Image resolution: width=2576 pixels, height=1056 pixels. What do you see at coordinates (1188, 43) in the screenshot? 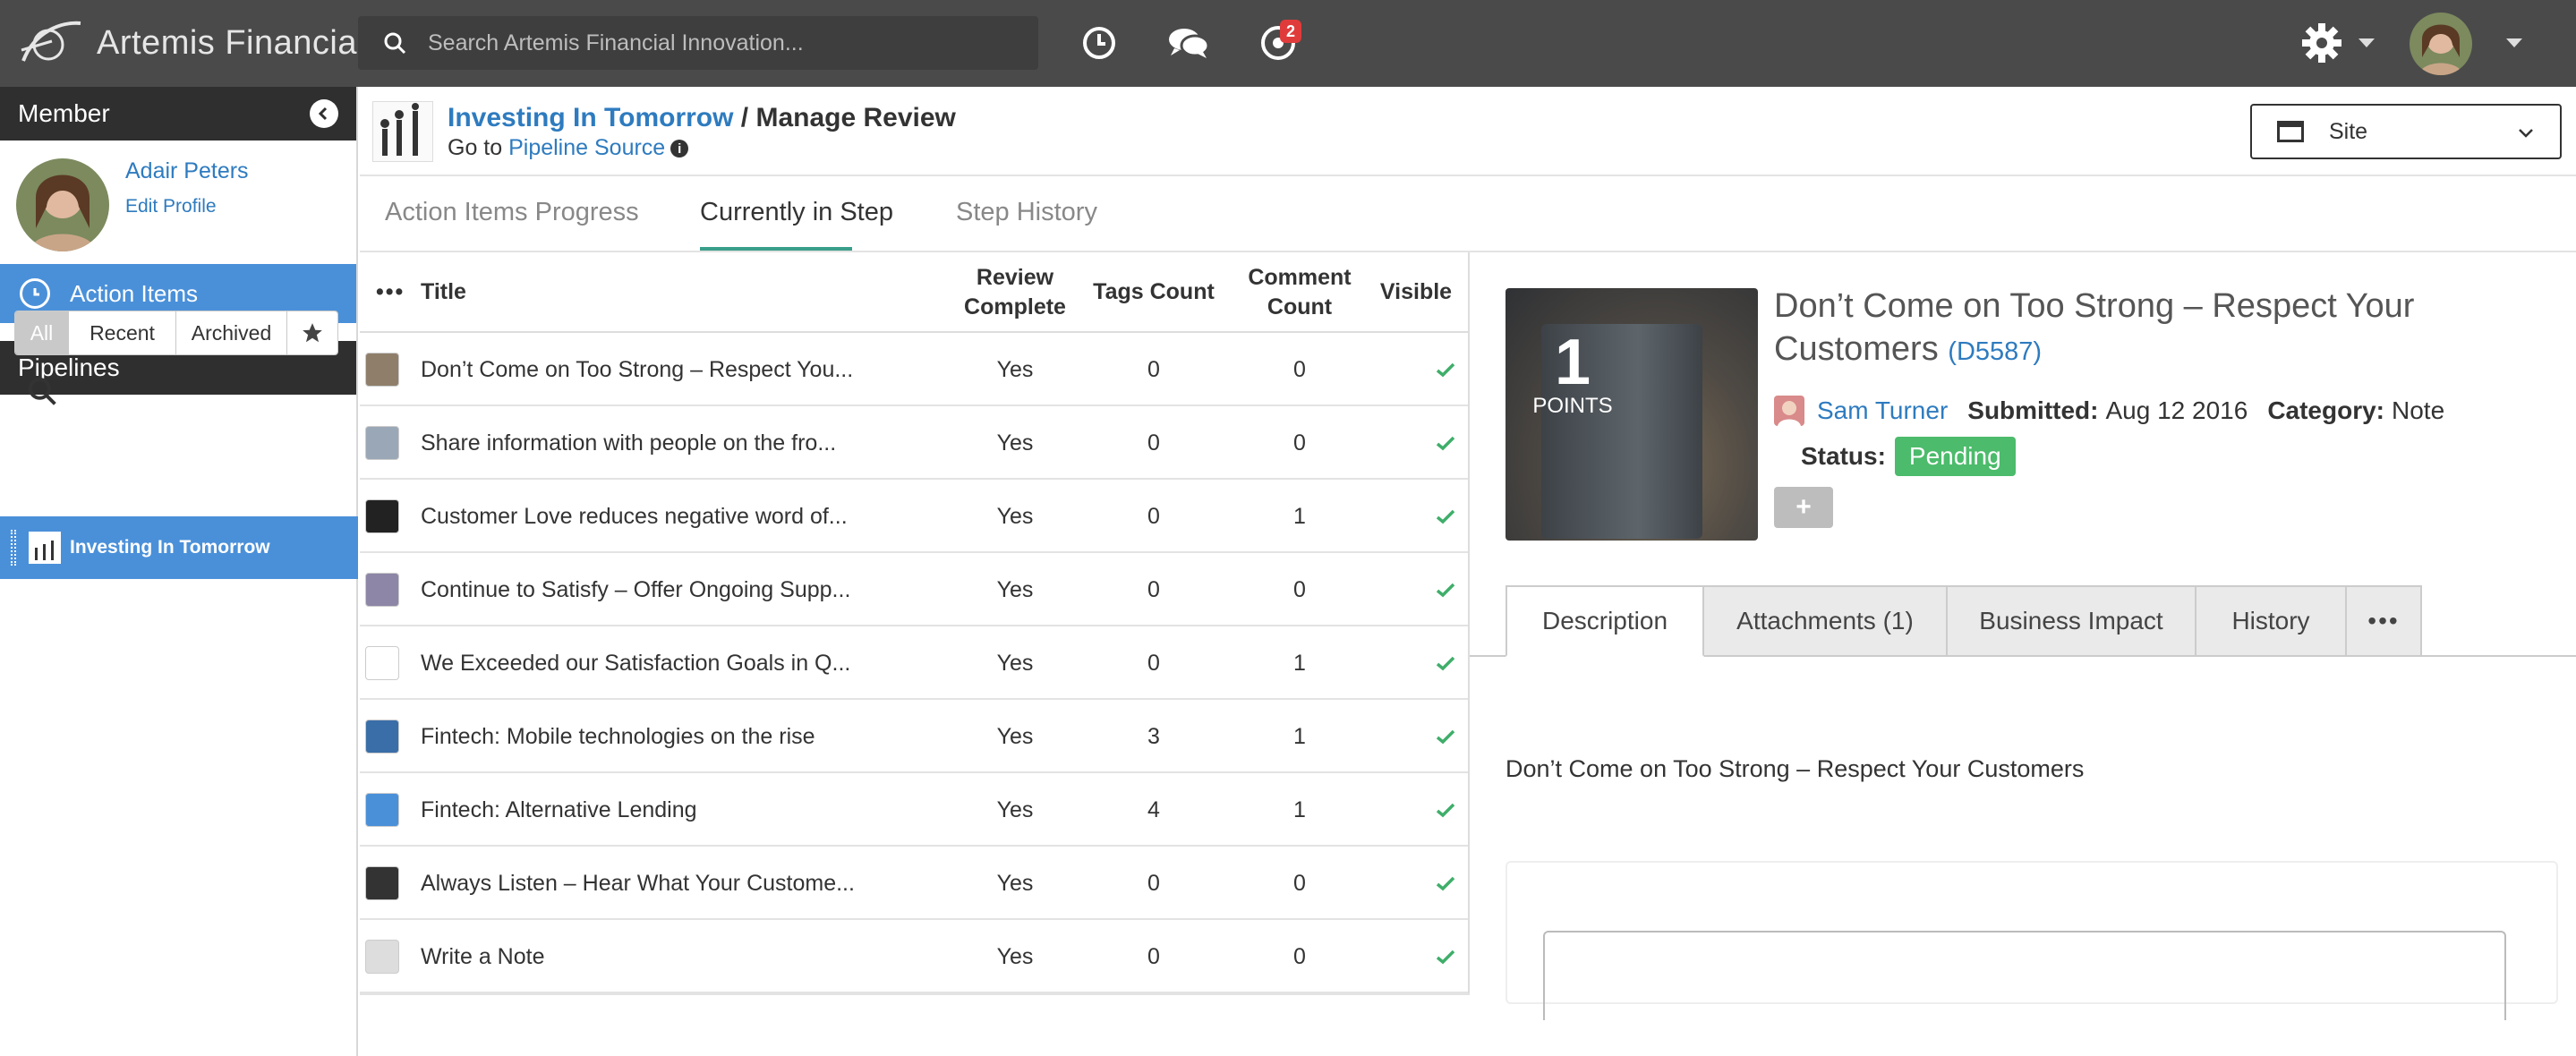
I see `chat-icon` at bounding box center [1188, 43].